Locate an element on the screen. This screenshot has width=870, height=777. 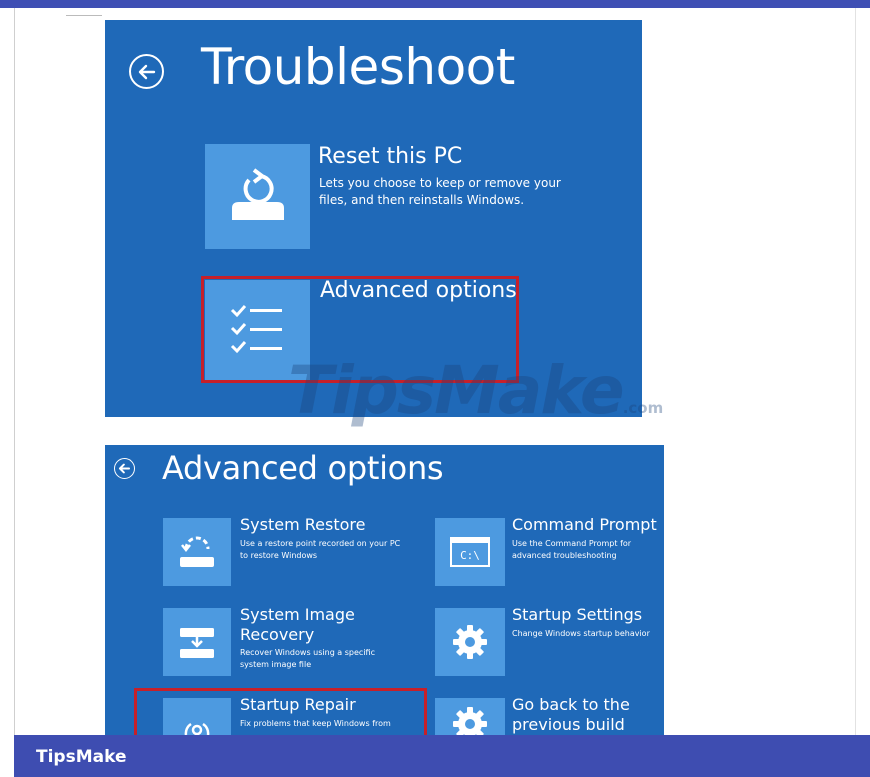
corner-mark is located at coordinates (84, 15).